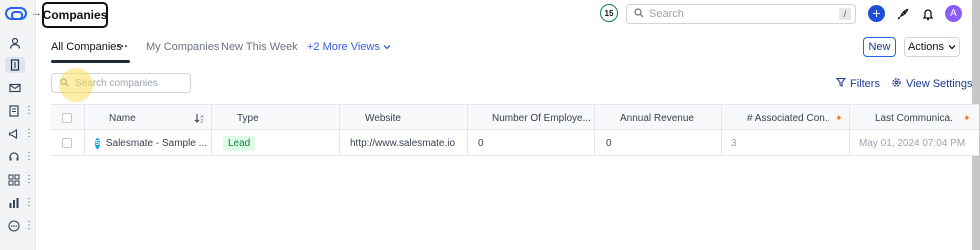  What do you see at coordinates (343, 47) in the screenshot?
I see `more-views-label: +2 More Views` at bounding box center [343, 47].